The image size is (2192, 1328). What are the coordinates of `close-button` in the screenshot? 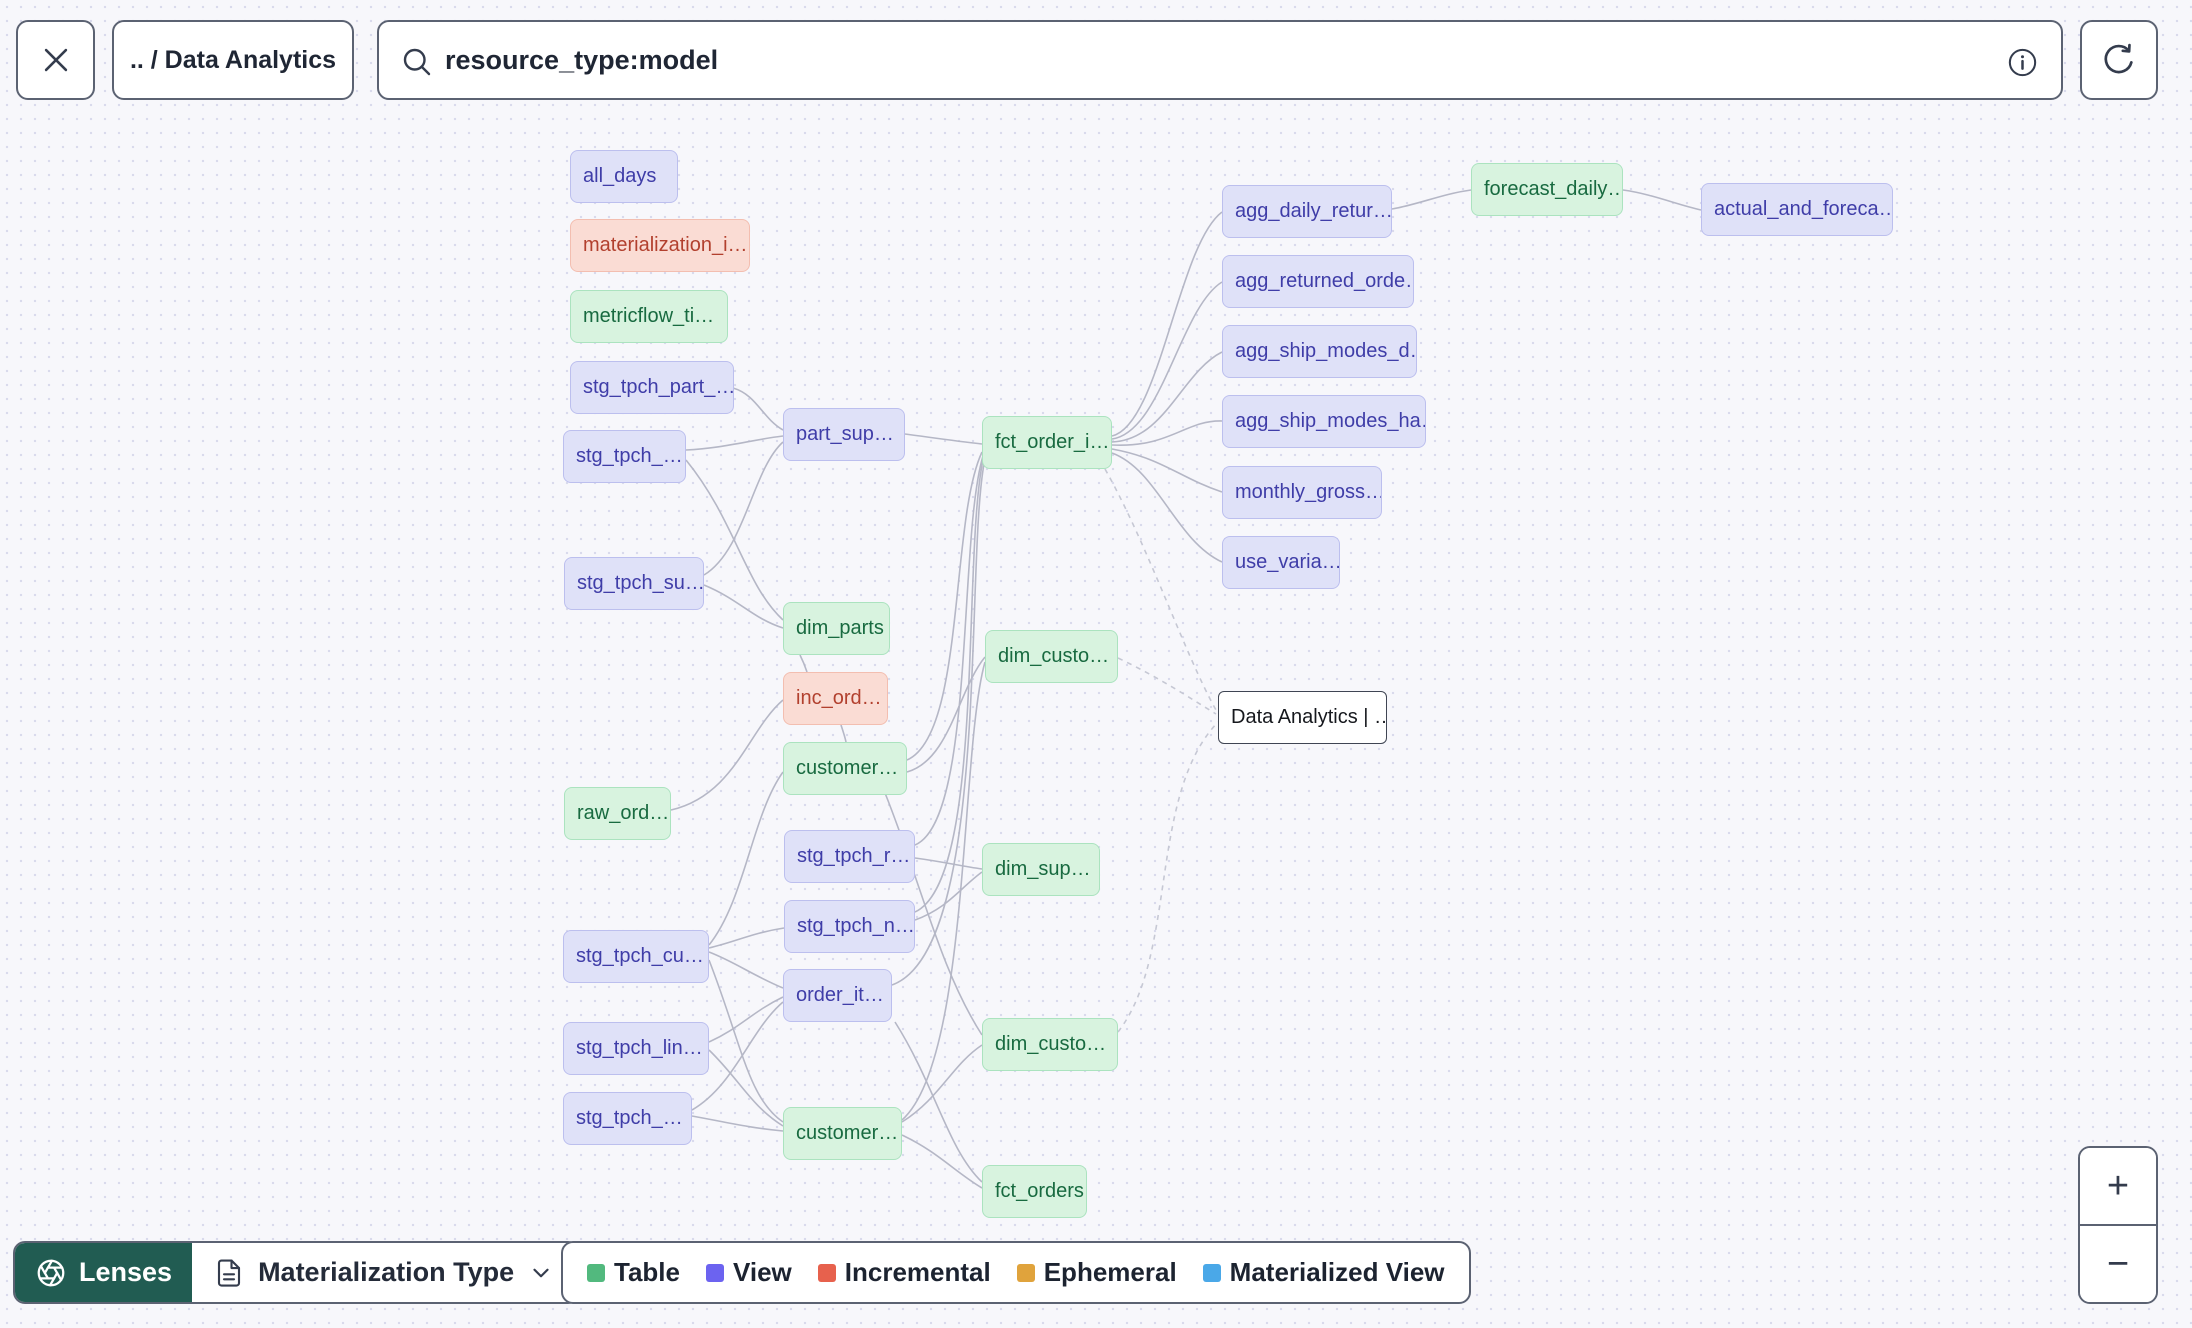 It's located at (55, 60).